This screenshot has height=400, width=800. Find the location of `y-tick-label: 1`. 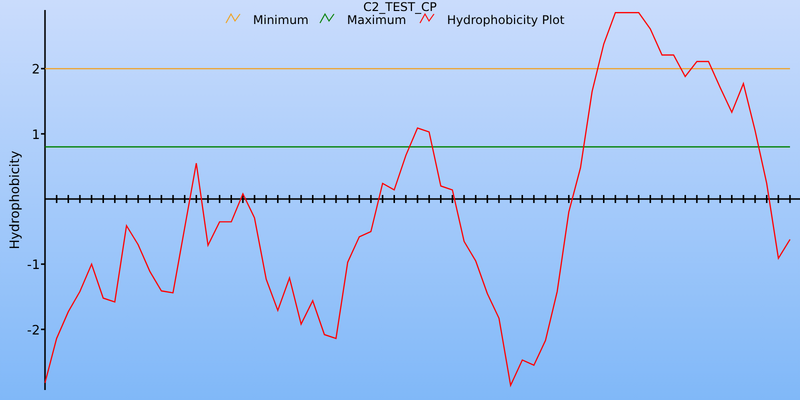

y-tick-label: 1 is located at coordinates (36, 135).